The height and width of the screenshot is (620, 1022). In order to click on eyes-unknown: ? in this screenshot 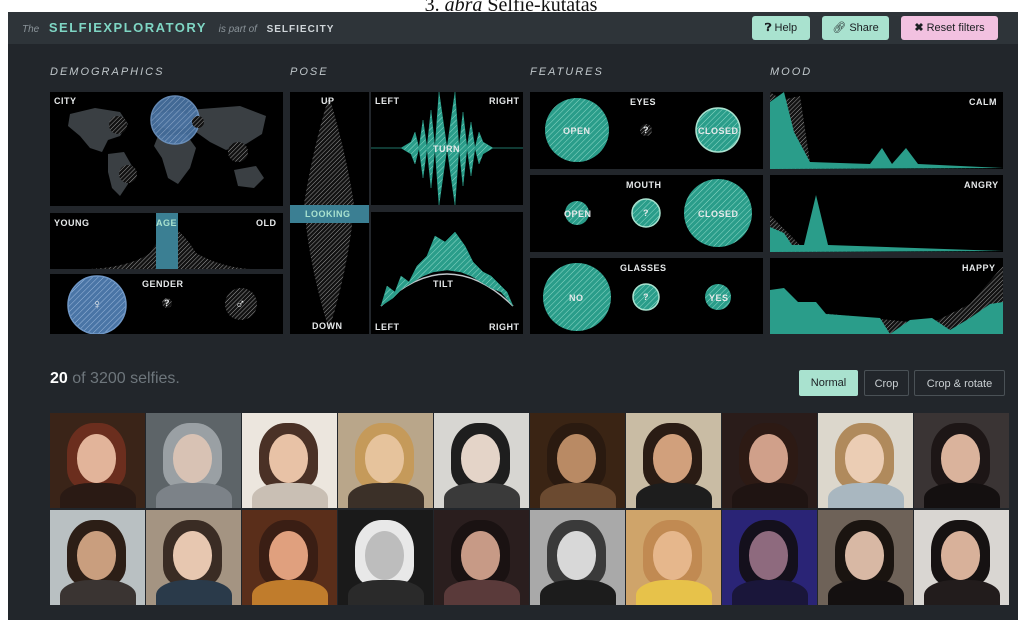, I will do `click(646, 130)`.